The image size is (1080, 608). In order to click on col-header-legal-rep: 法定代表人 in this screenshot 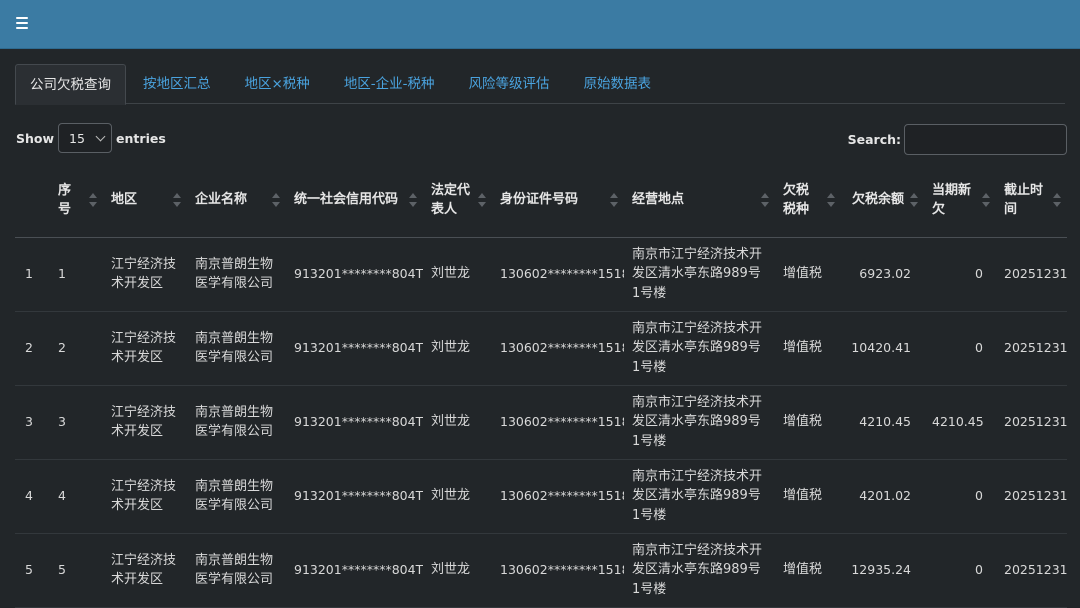, I will do `click(457, 200)`.